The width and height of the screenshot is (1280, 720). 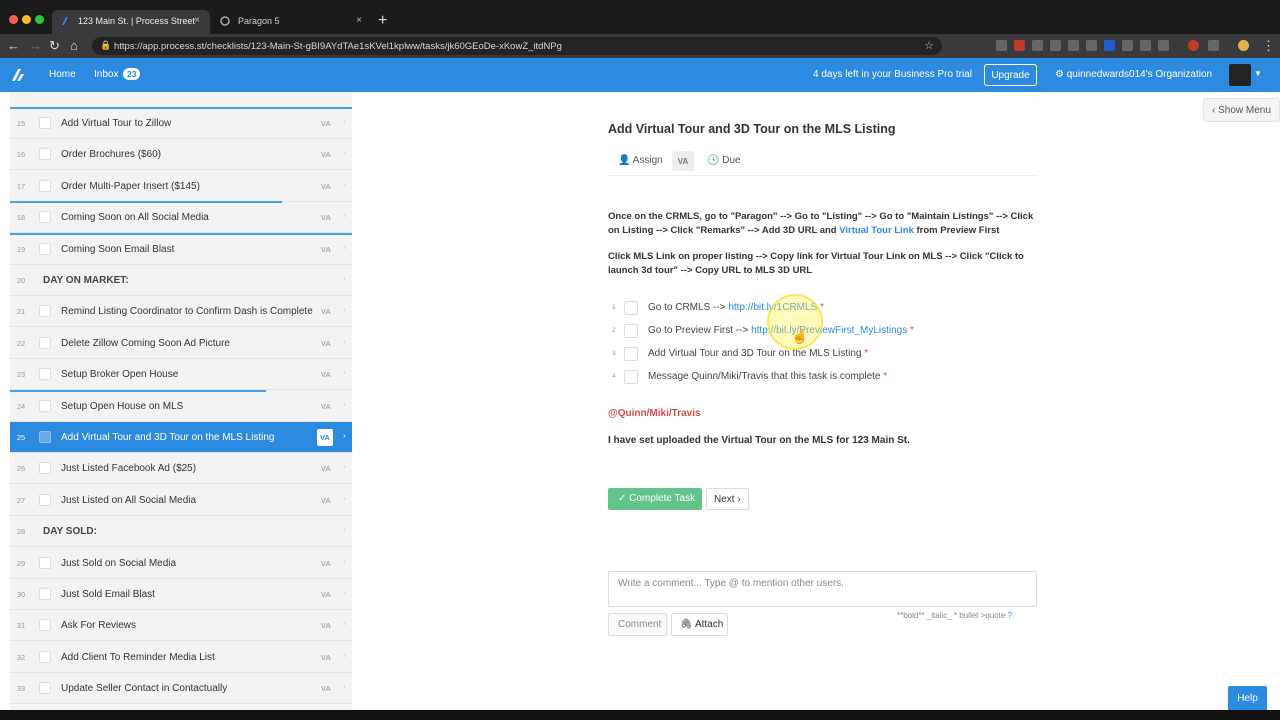 I want to click on comment-button: Comment, so click(x=637, y=624).